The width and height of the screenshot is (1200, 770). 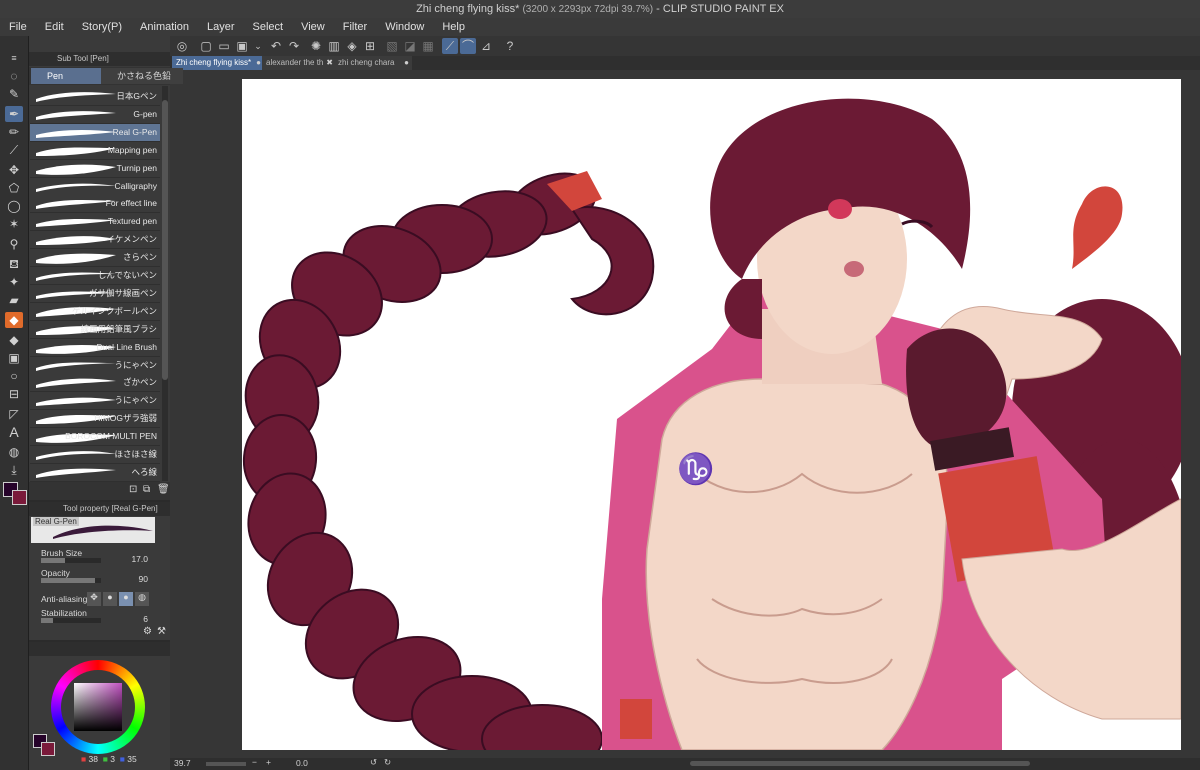 I want to click on open-file-icon: ▭, so click(x=224, y=46).